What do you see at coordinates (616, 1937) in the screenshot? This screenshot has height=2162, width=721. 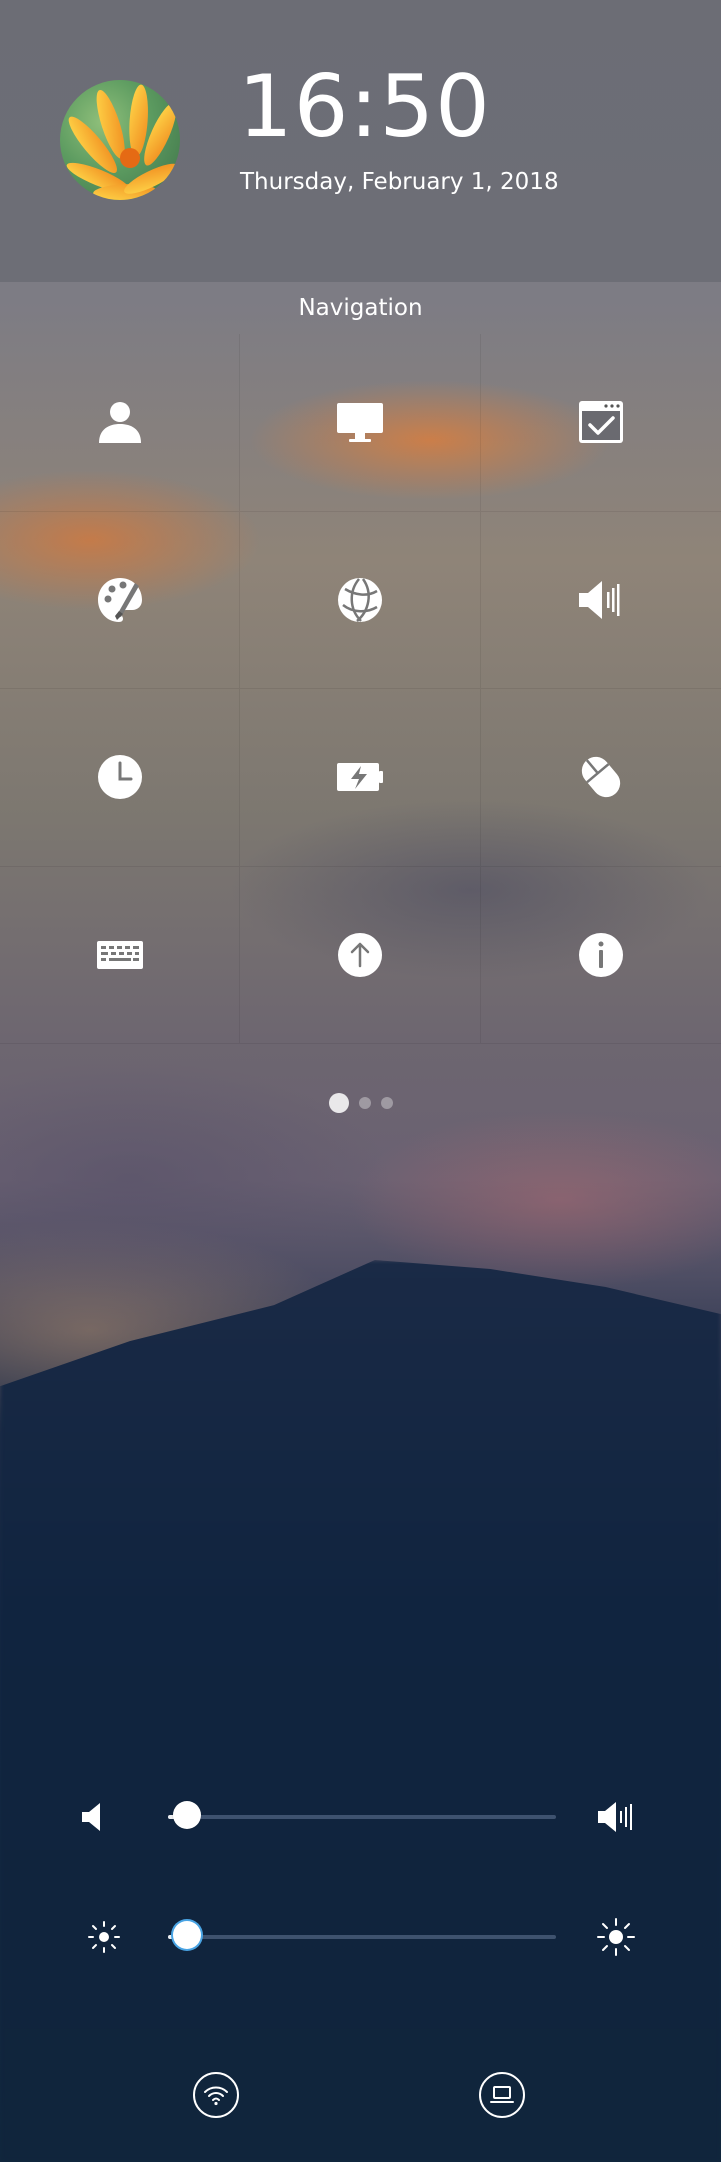 I see `brightness-high-icon` at bounding box center [616, 1937].